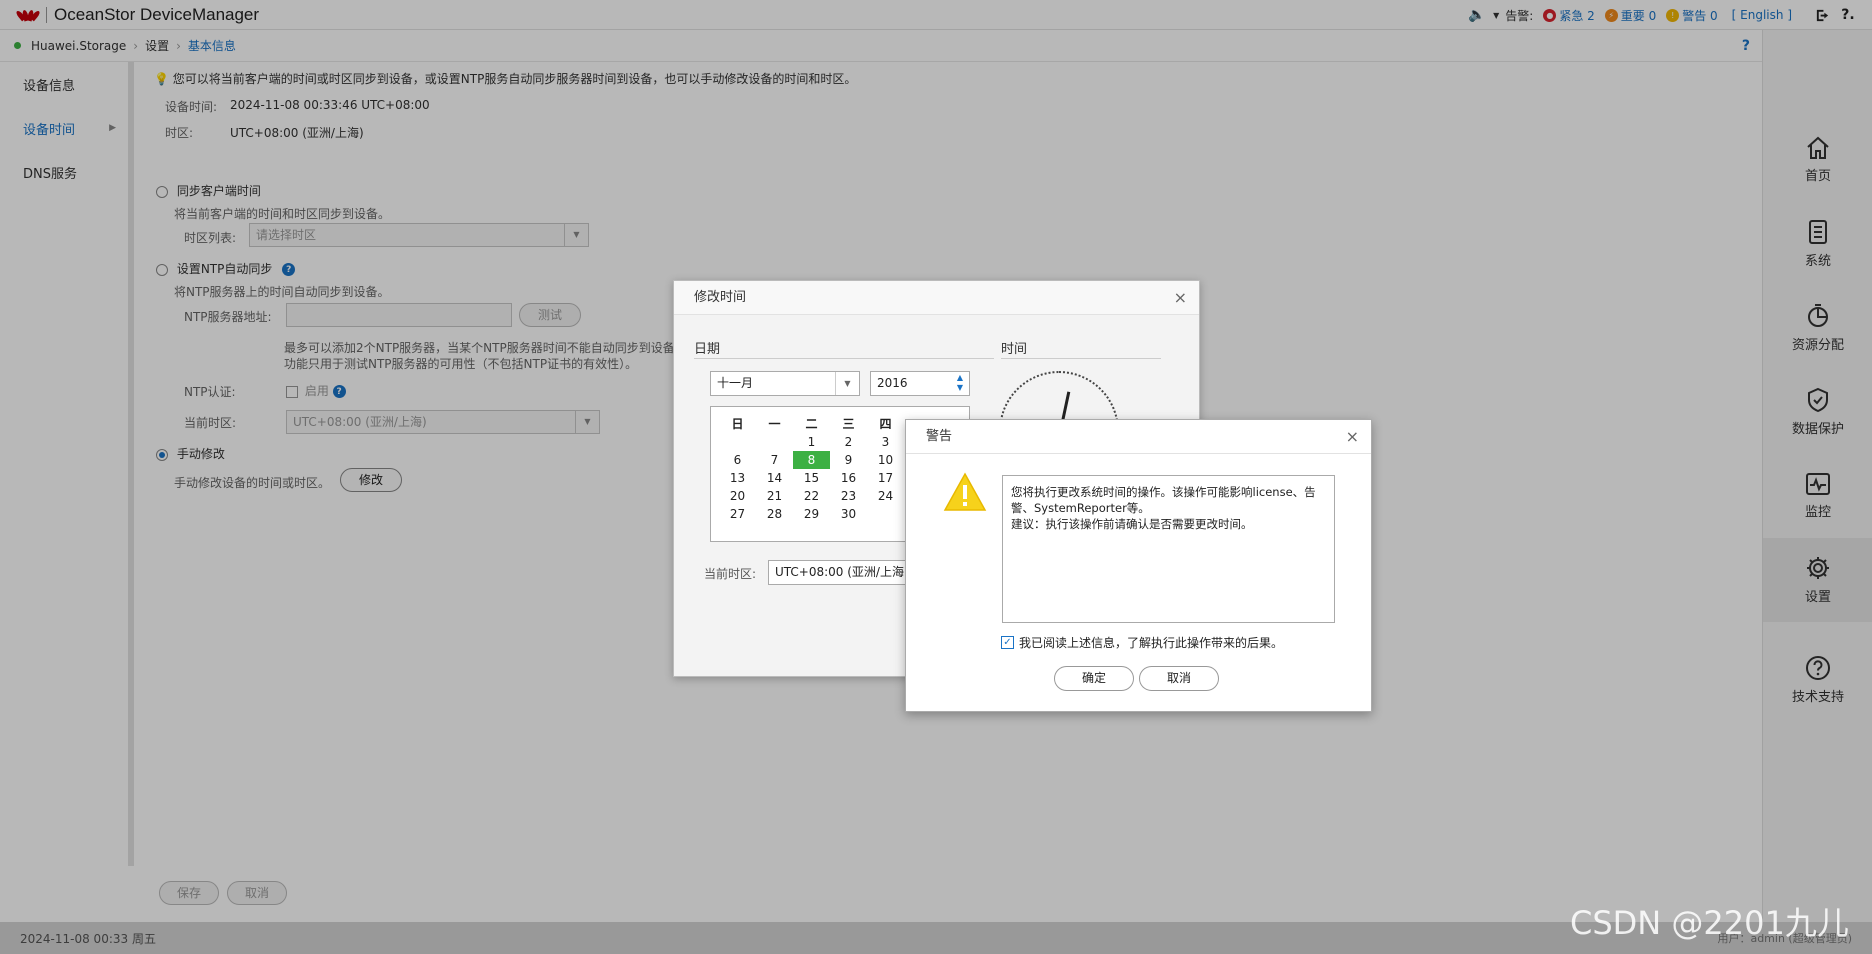 This screenshot has width=1872, height=954. What do you see at coordinates (707, 349) in the screenshot?
I see `date-section-header: 日期` at bounding box center [707, 349].